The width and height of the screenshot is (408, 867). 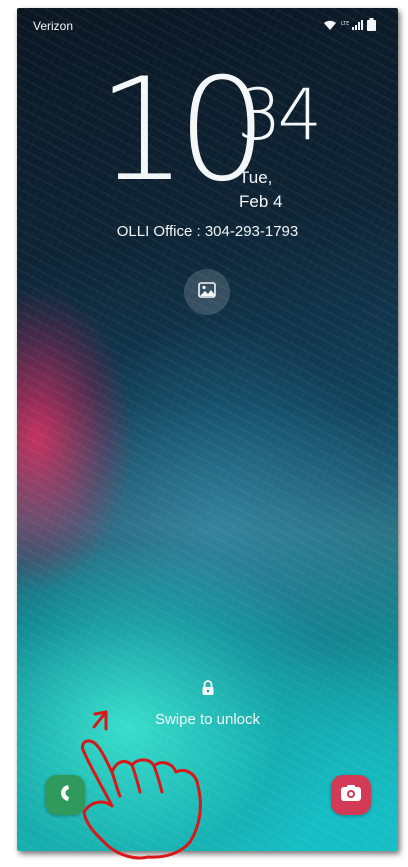 I want to click on owner-info: OLLI Office : 304-293-1793, so click(x=207, y=231).